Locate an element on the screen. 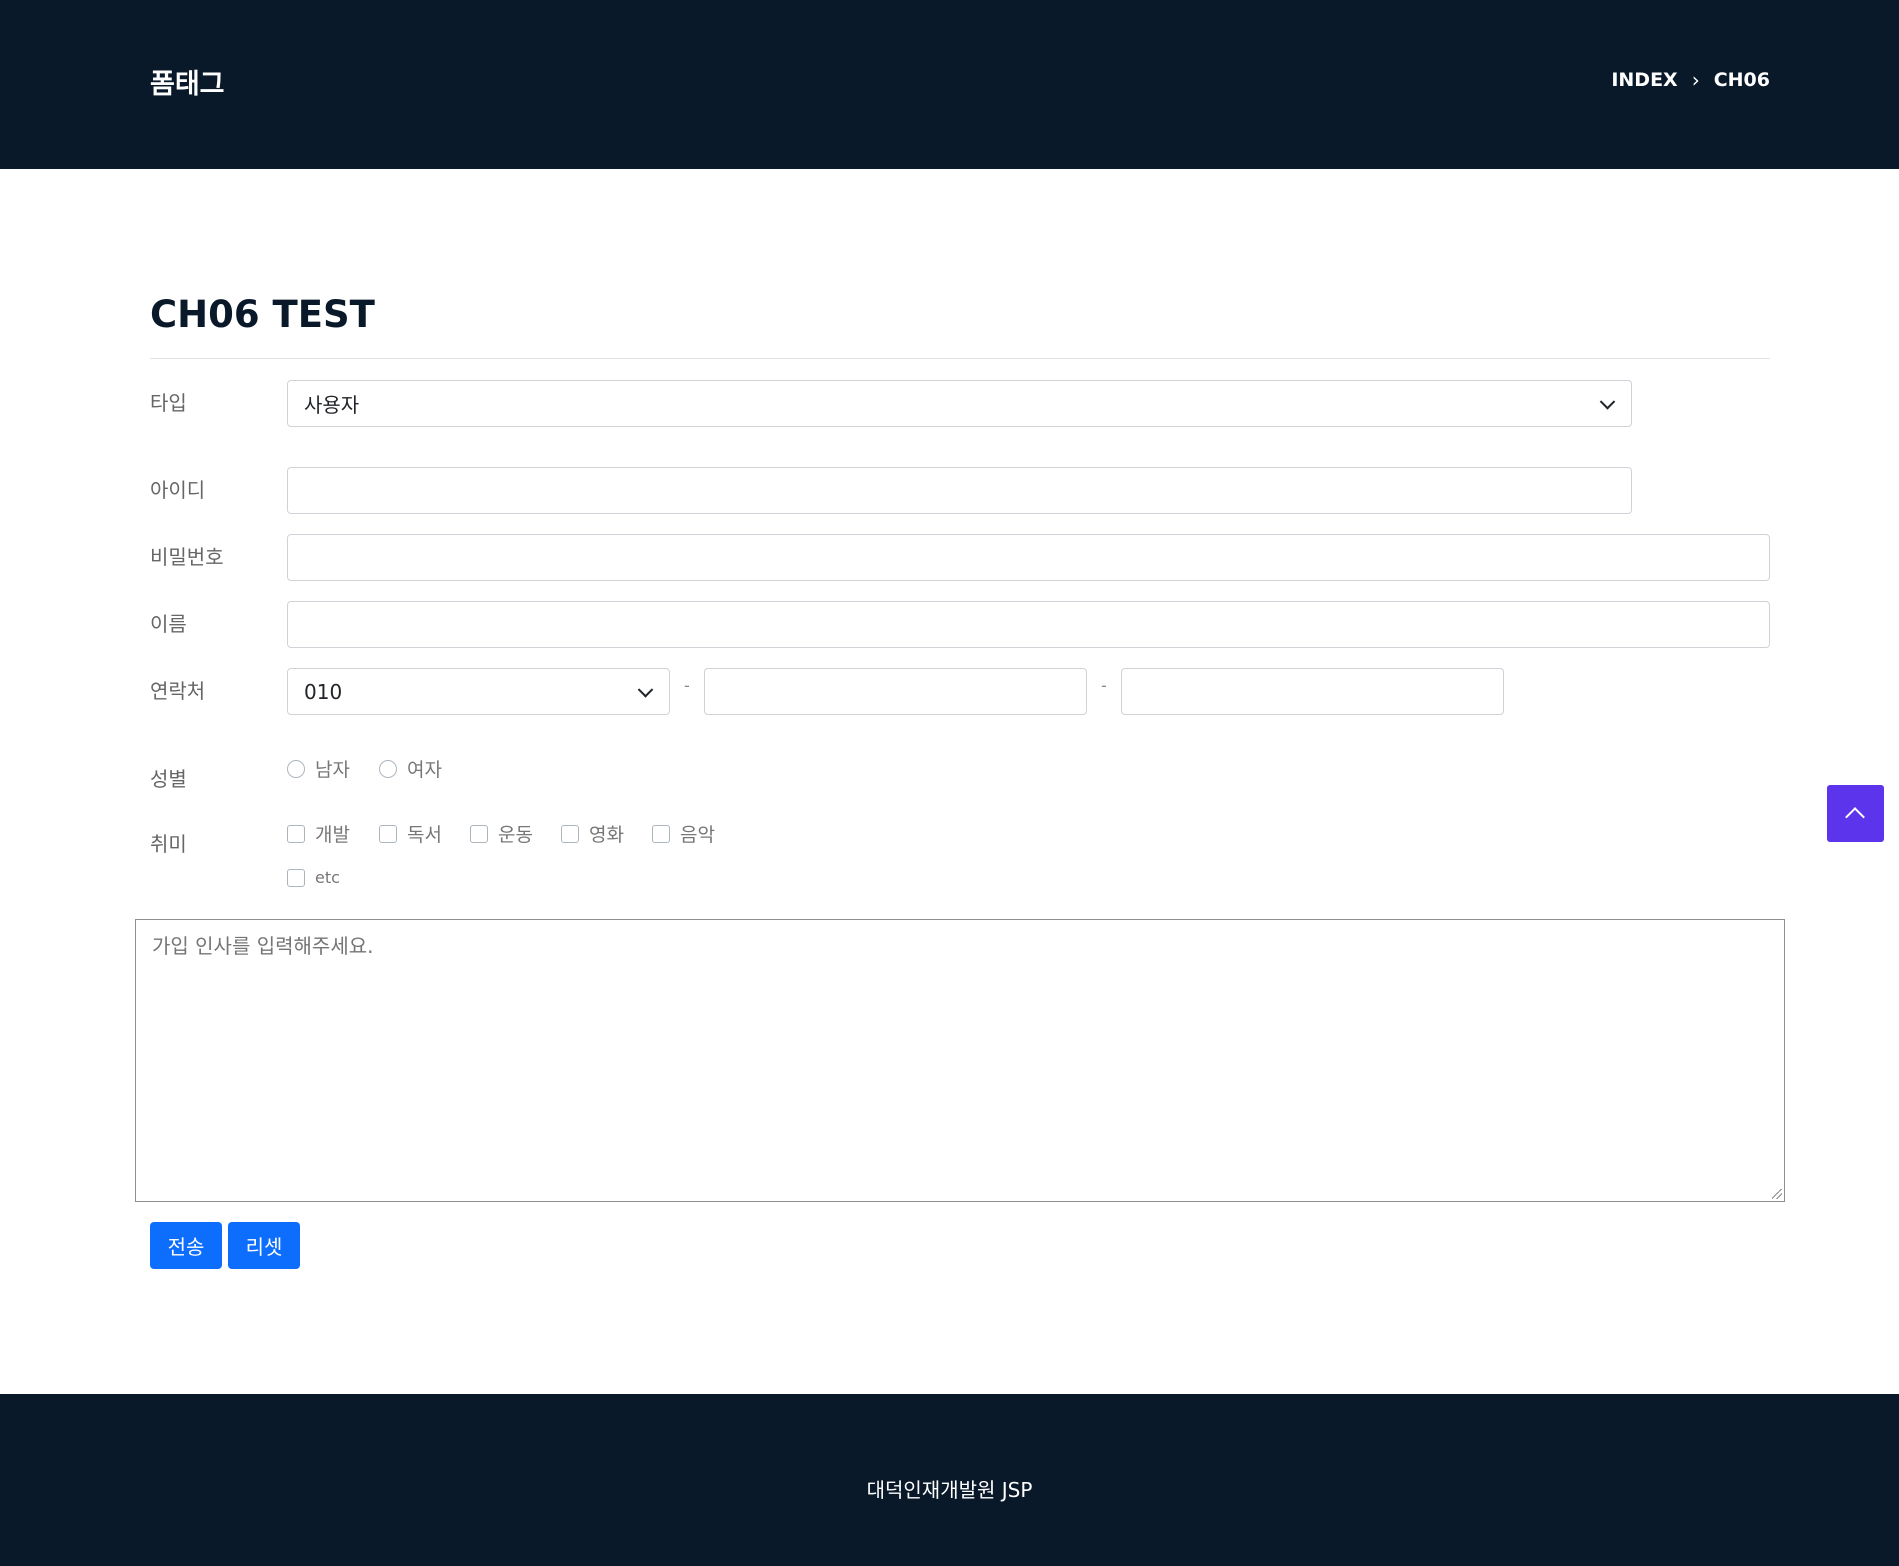 This screenshot has width=1899, height=1566. gender-option-male: 남자 is located at coordinates (318, 768).